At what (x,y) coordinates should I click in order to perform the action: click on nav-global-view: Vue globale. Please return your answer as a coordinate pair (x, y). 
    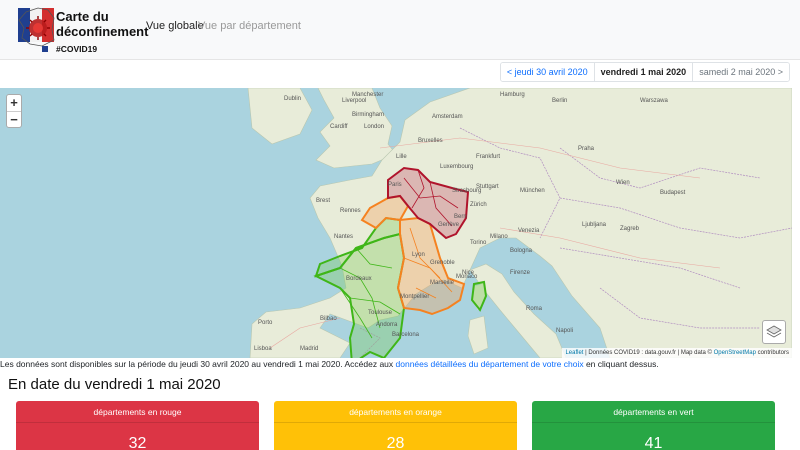
    Looking at the image, I should click on (175, 26).